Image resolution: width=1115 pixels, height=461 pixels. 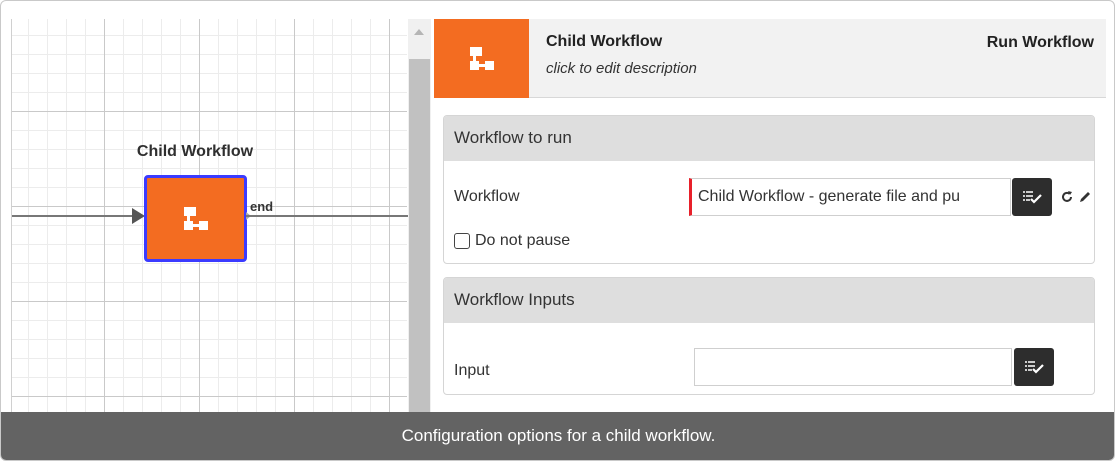 I want to click on do-not-pause-checkbox, so click(x=462, y=241).